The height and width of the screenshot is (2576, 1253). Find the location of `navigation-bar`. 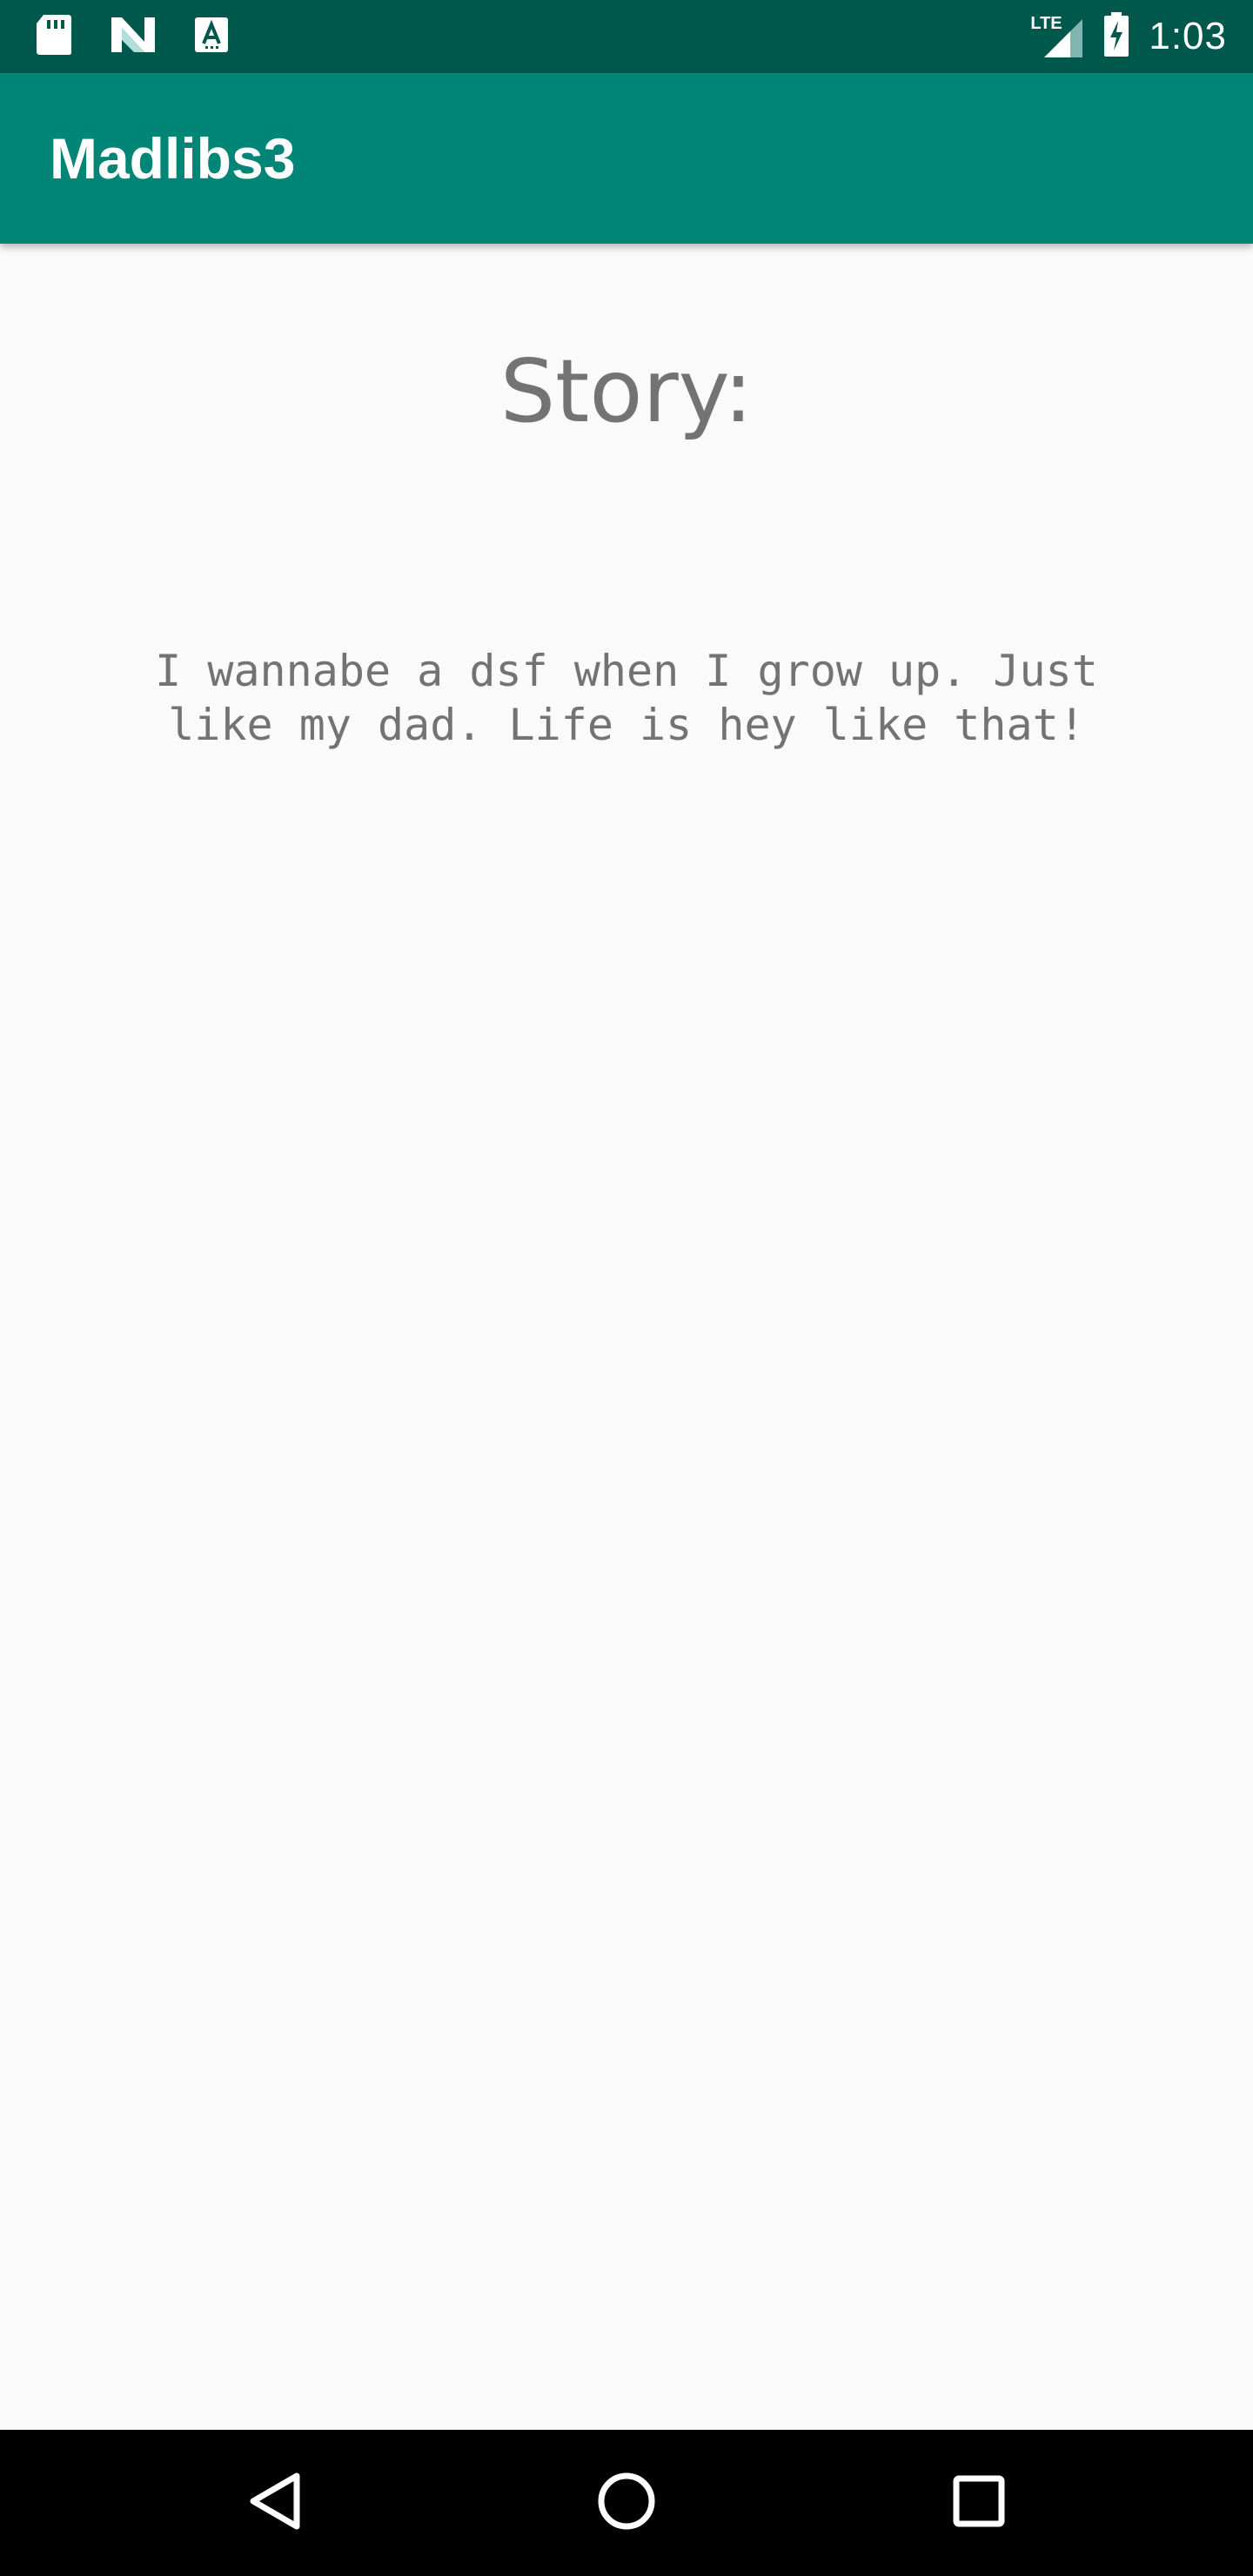

navigation-bar is located at coordinates (626, 2503).